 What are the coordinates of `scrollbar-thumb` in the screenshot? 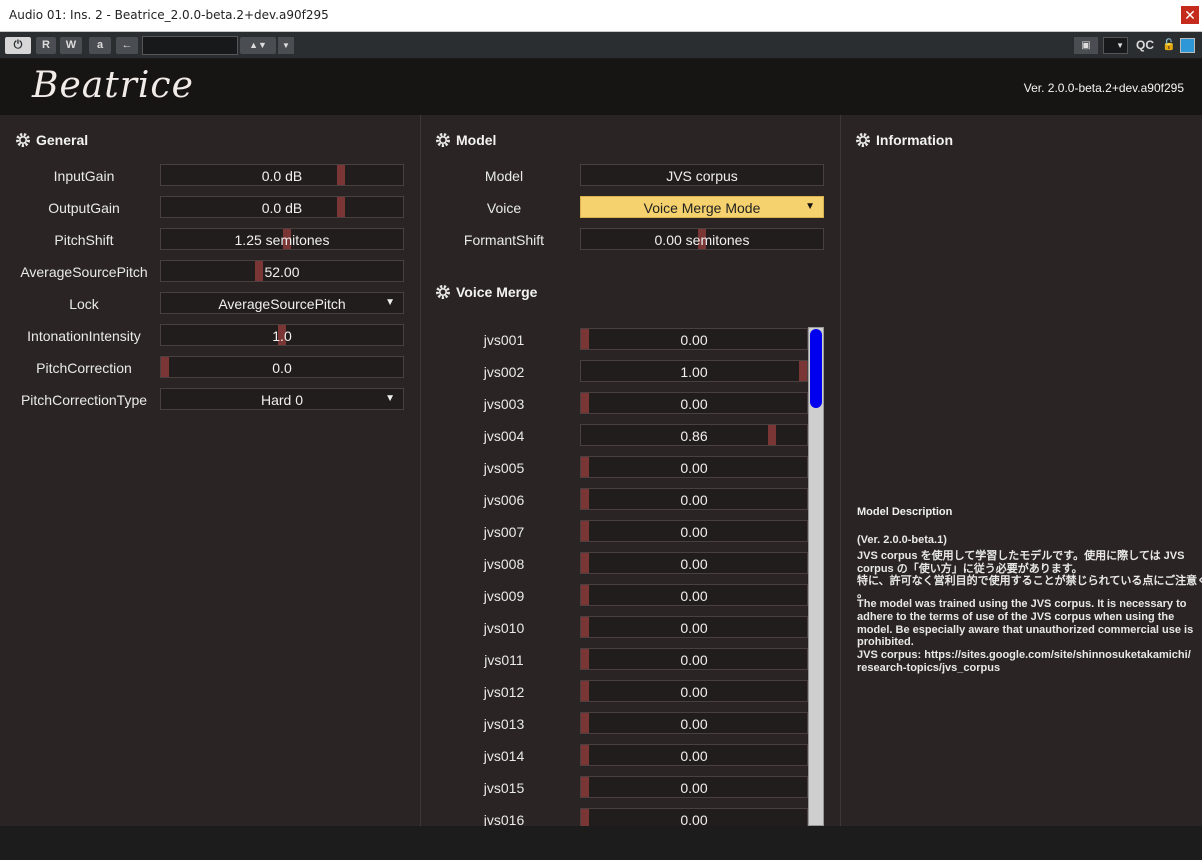 It's located at (816, 368).